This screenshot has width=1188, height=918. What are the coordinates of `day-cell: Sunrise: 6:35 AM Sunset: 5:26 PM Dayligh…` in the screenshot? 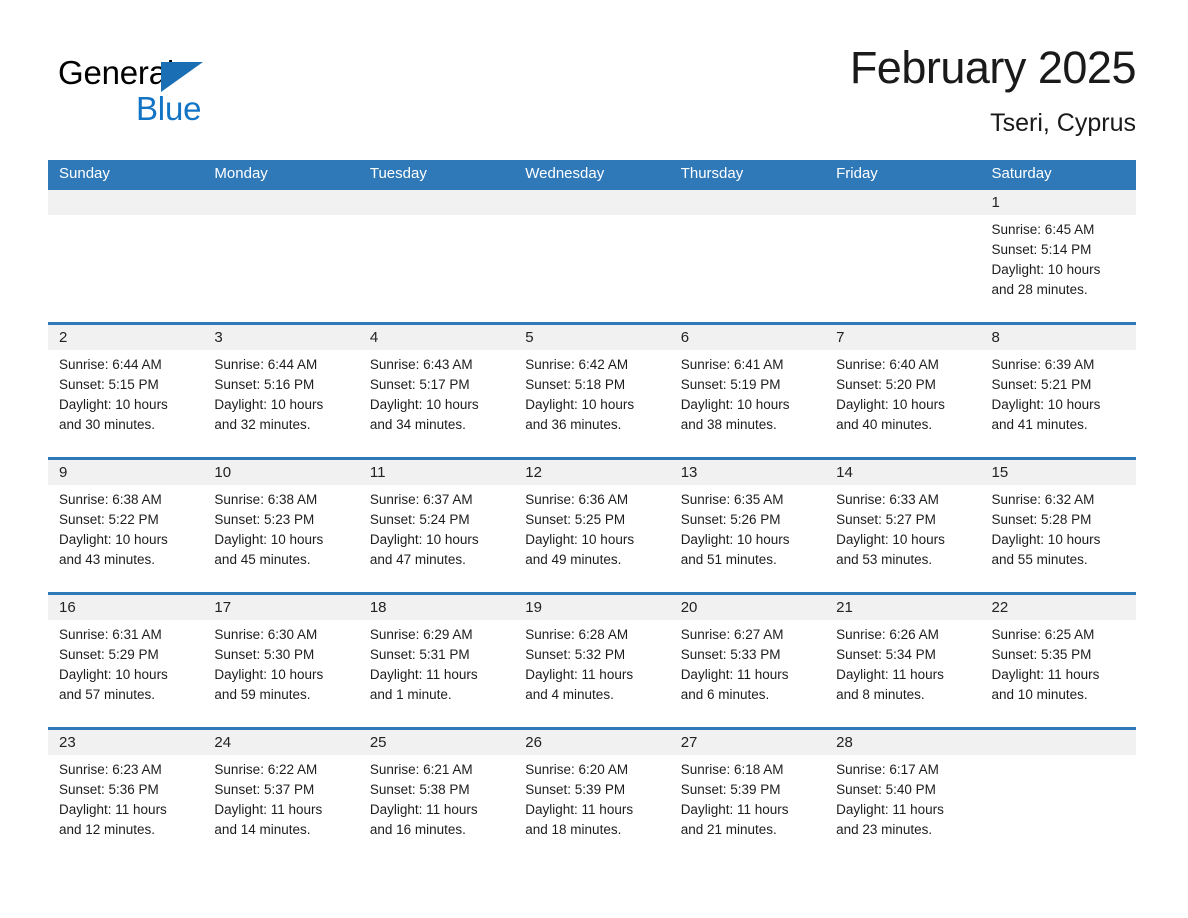 It's located at (747, 538).